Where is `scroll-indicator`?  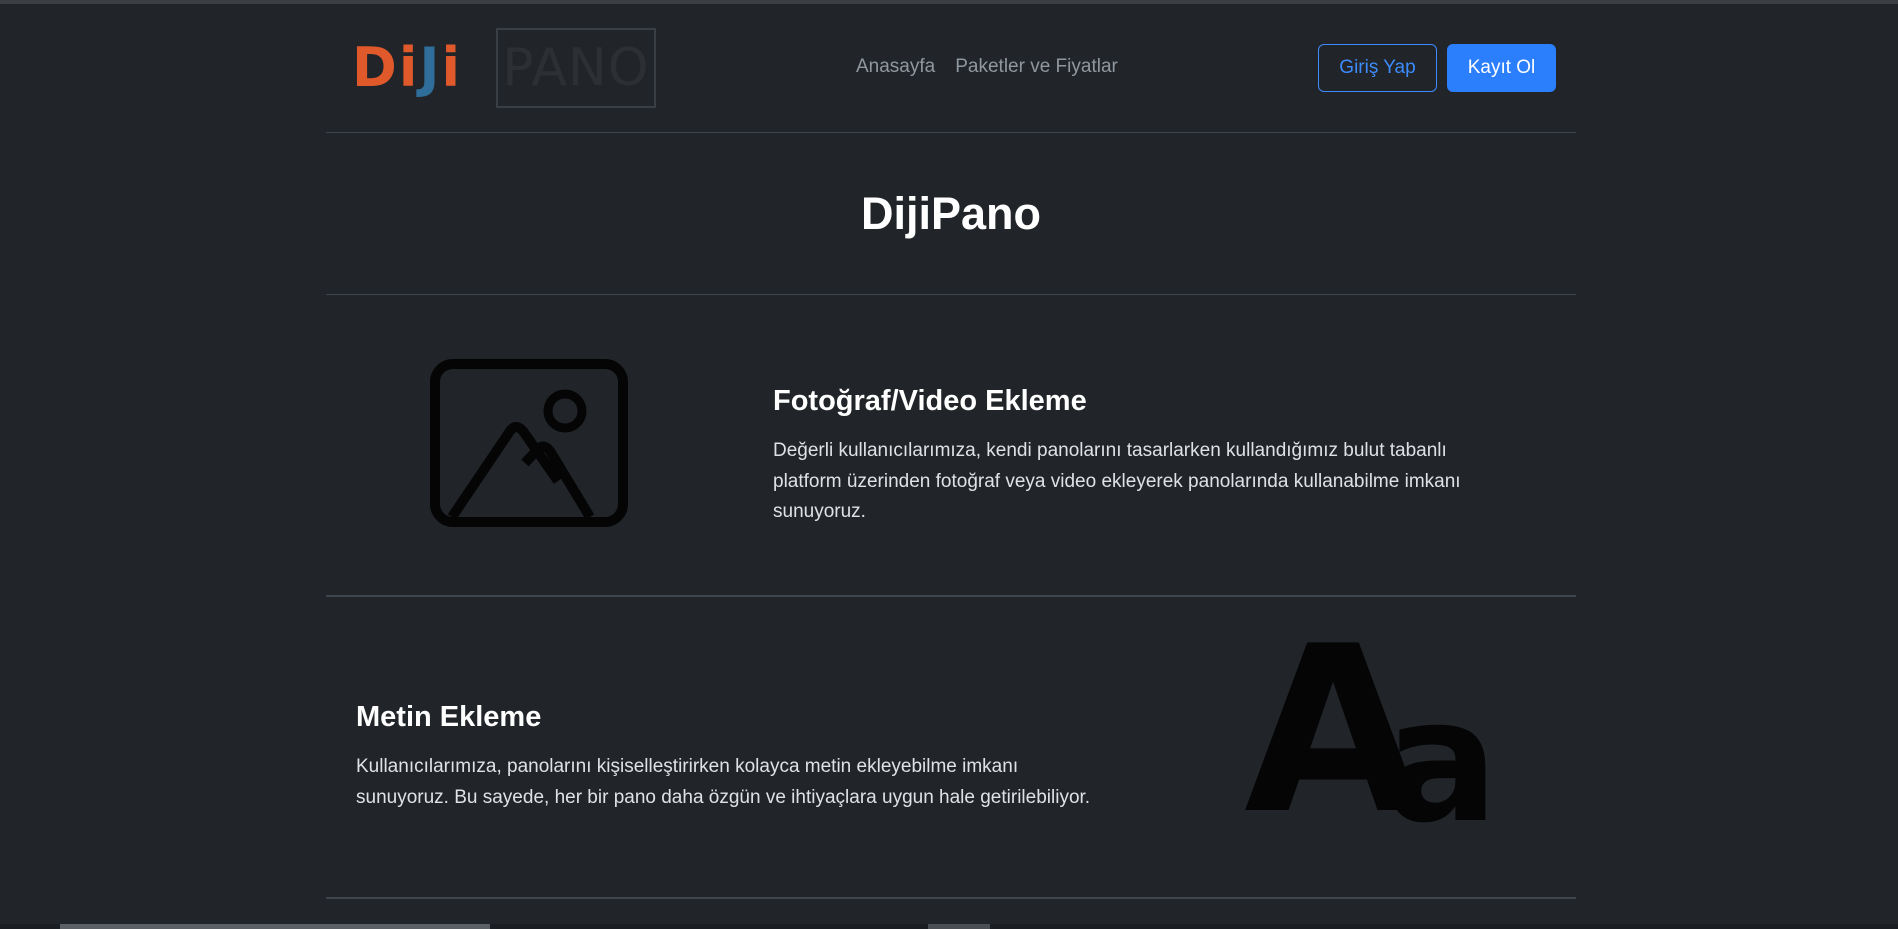 scroll-indicator is located at coordinates (959, 926).